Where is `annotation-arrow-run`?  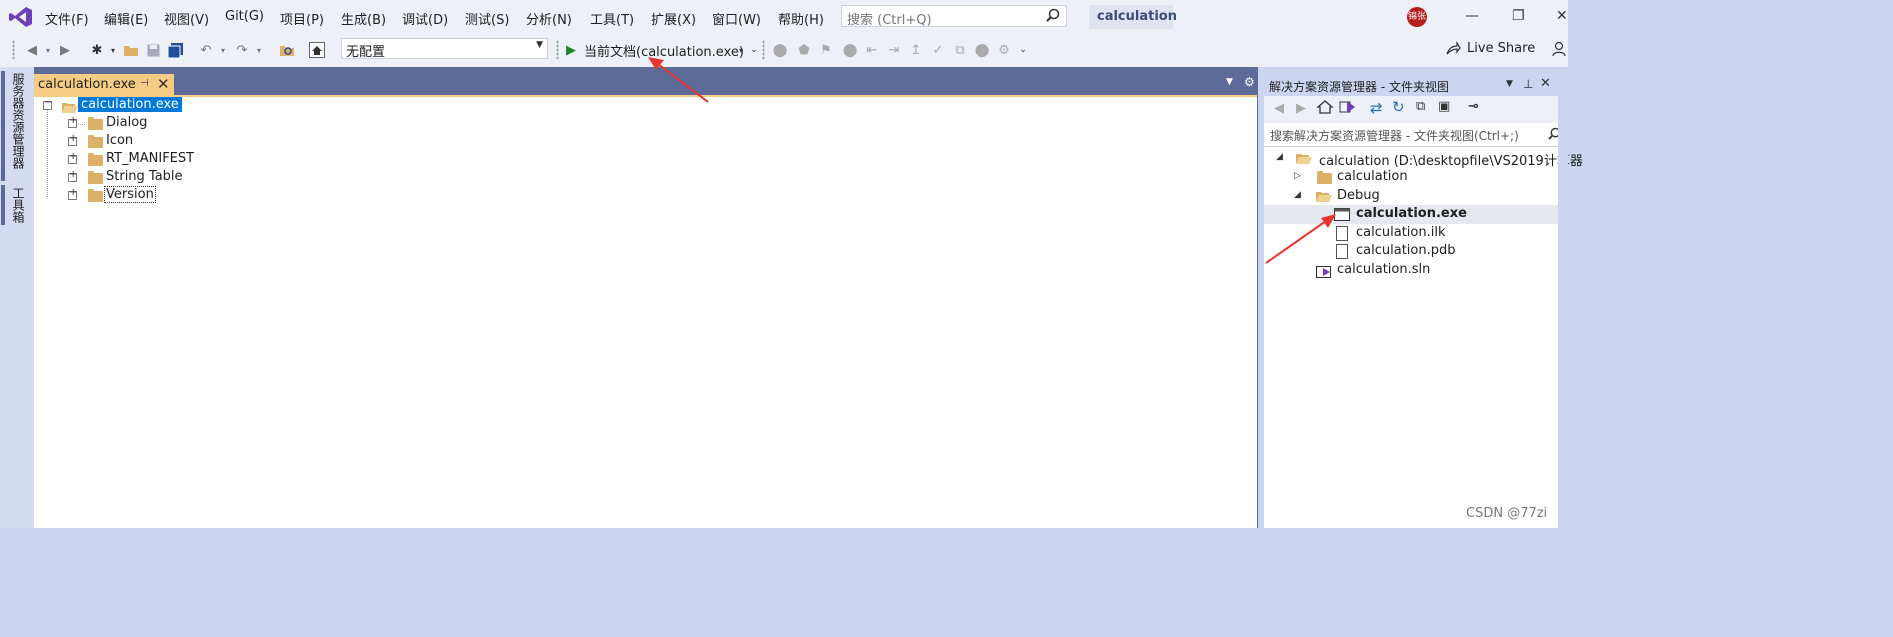 annotation-arrow-run is located at coordinates (678, 80).